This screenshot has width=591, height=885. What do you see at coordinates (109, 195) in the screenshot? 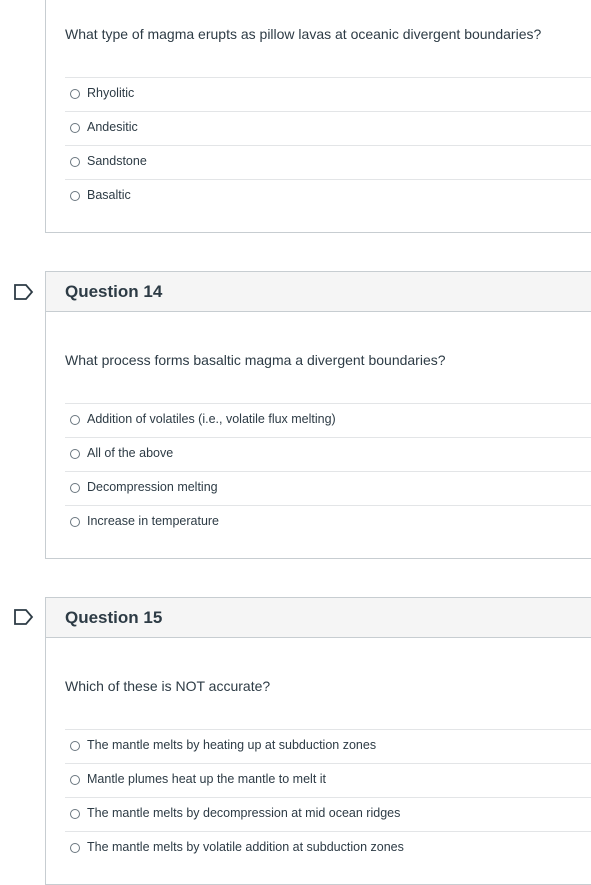
I see `answer-label: Basaltic` at bounding box center [109, 195].